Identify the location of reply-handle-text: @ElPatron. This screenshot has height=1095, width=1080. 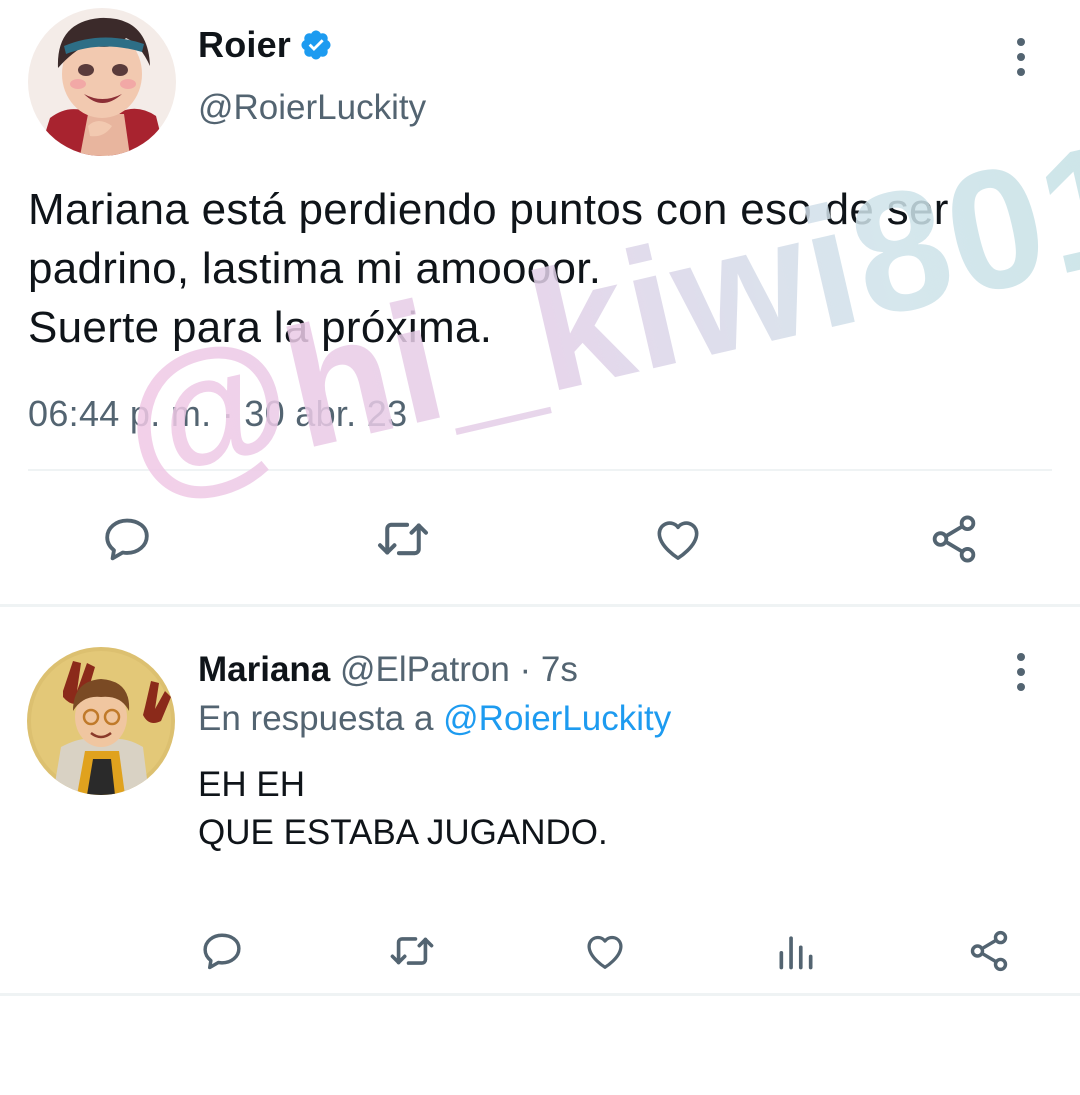
(425, 669).